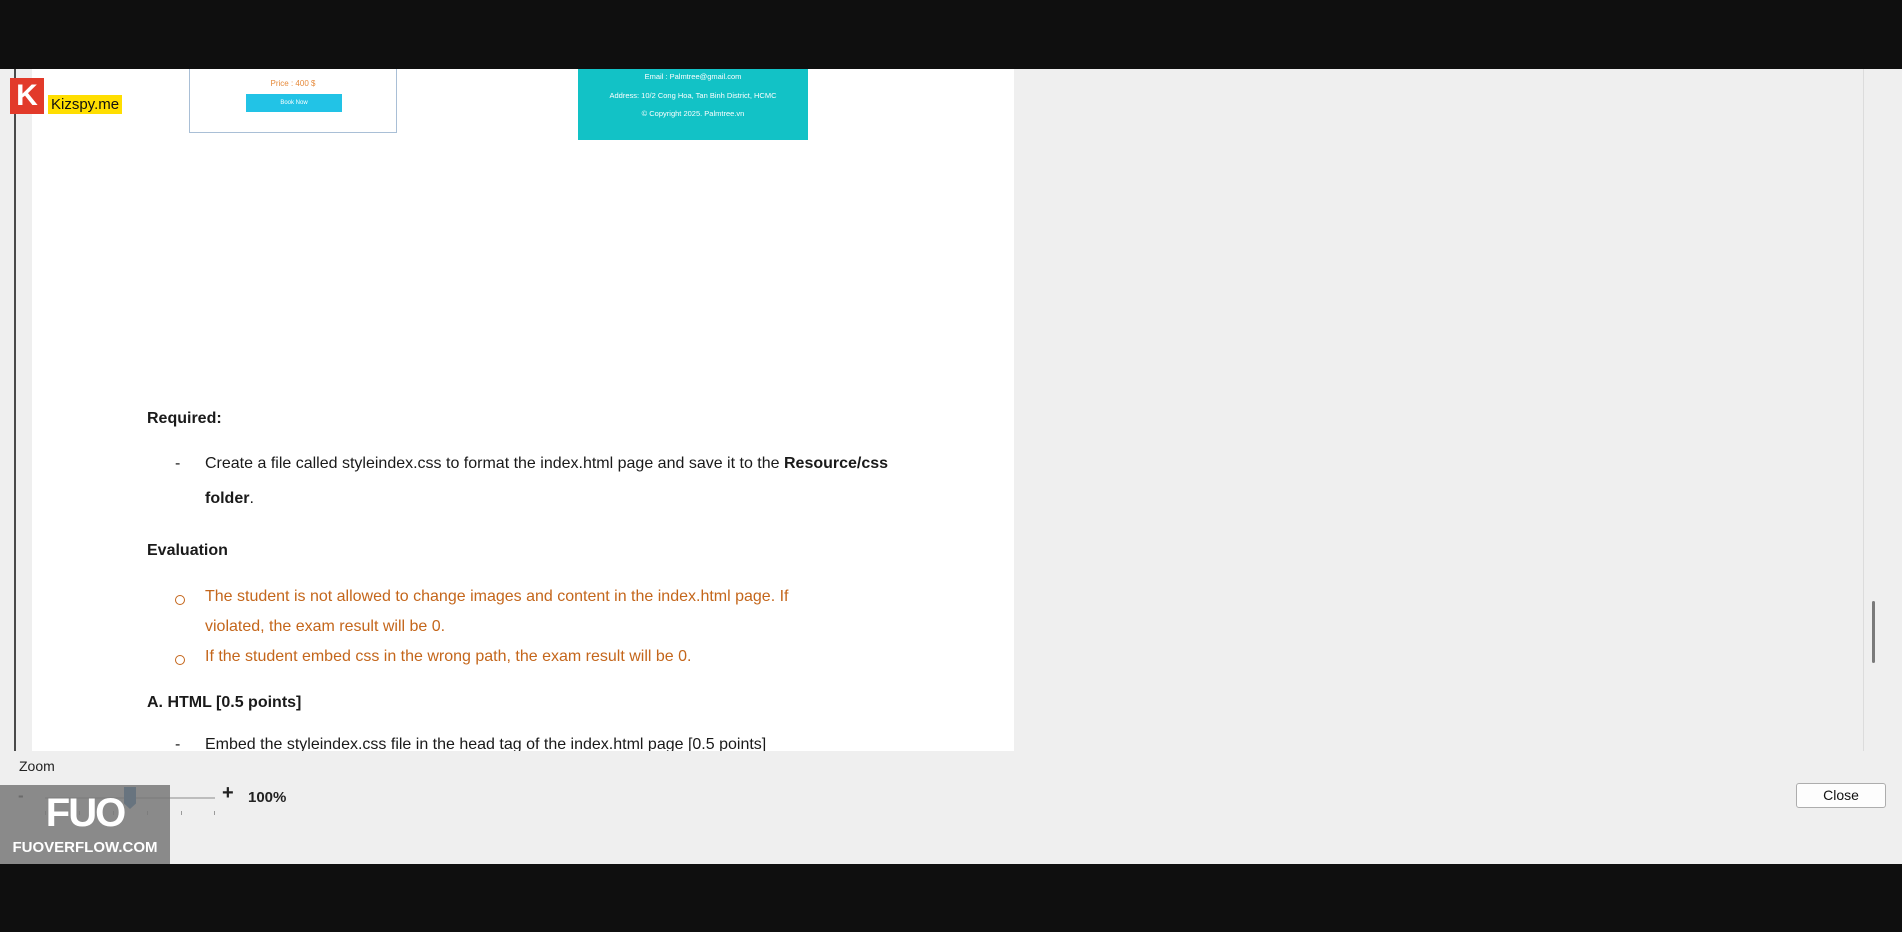 This screenshot has width=1902, height=932. What do you see at coordinates (251, 498) in the screenshot?
I see `required-line-2-end: .` at bounding box center [251, 498].